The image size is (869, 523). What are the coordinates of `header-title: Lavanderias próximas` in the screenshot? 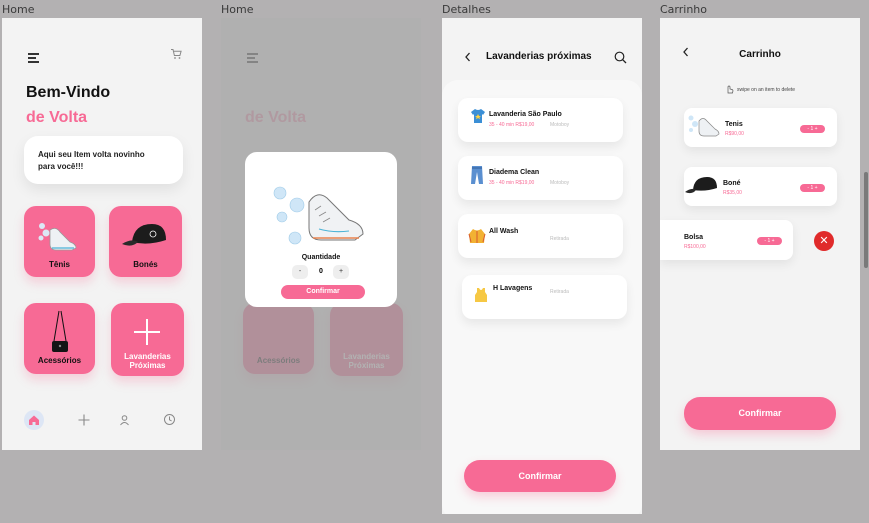 It's located at (539, 56).